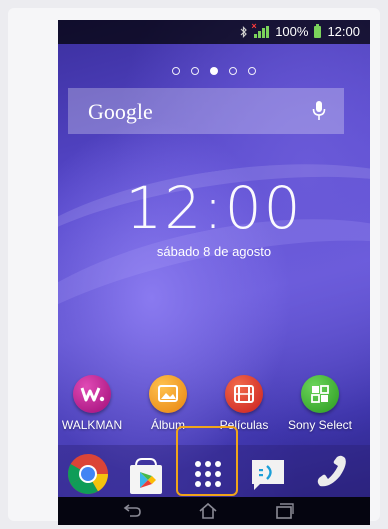  What do you see at coordinates (207, 461) in the screenshot?
I see `highlight-box` at bounding box center [207, 461].